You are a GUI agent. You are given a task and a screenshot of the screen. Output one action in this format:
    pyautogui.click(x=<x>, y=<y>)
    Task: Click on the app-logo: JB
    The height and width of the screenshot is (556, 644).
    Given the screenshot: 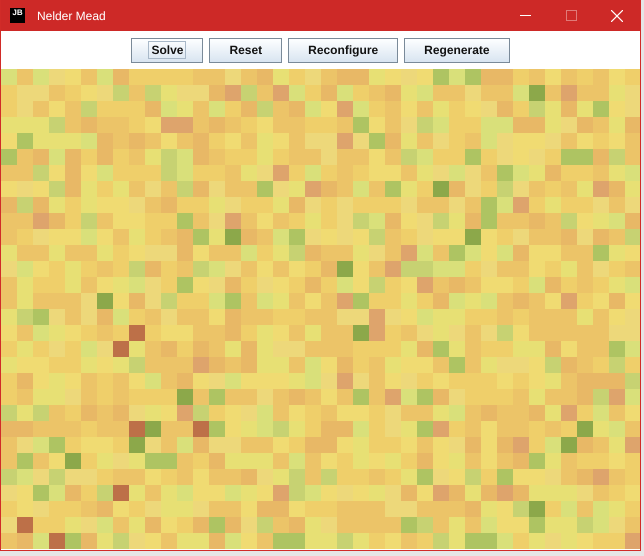 What is the action you would take?
    pyautogui.click(x=17, y=15)
    